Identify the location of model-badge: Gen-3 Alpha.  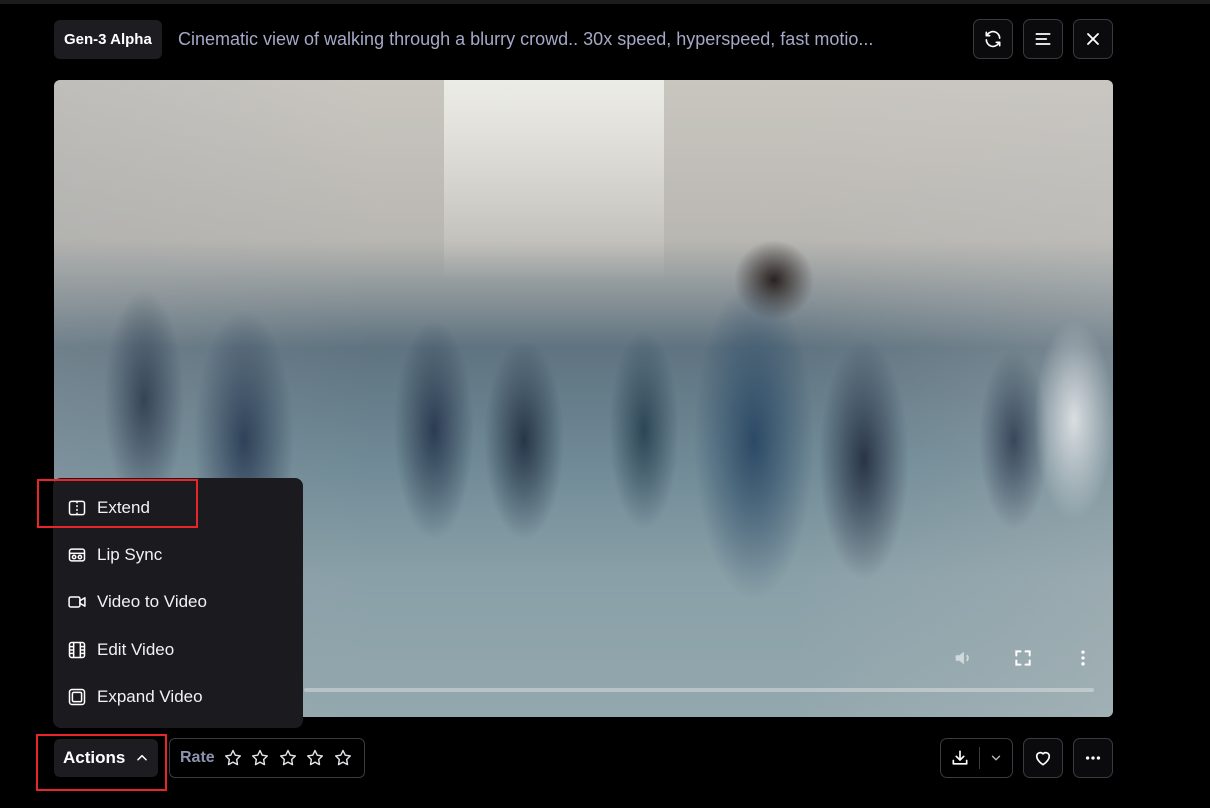
(108, 39).